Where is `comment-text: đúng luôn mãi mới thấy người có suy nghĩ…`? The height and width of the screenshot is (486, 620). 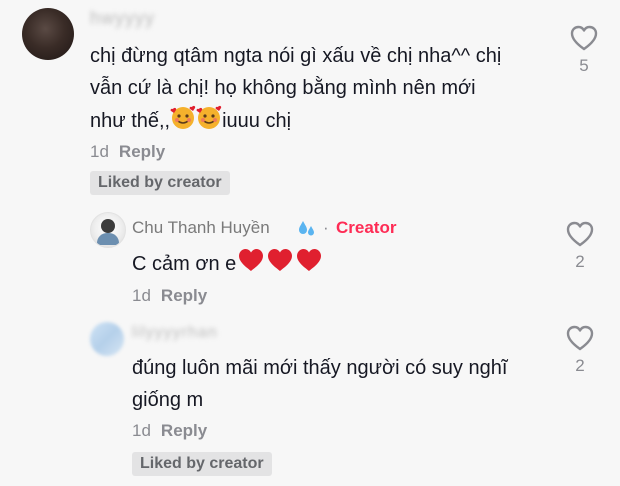
comment-text: đúng luôn mãi mới thấy người có suy nghĩ… is located at coordinates (320, 384).